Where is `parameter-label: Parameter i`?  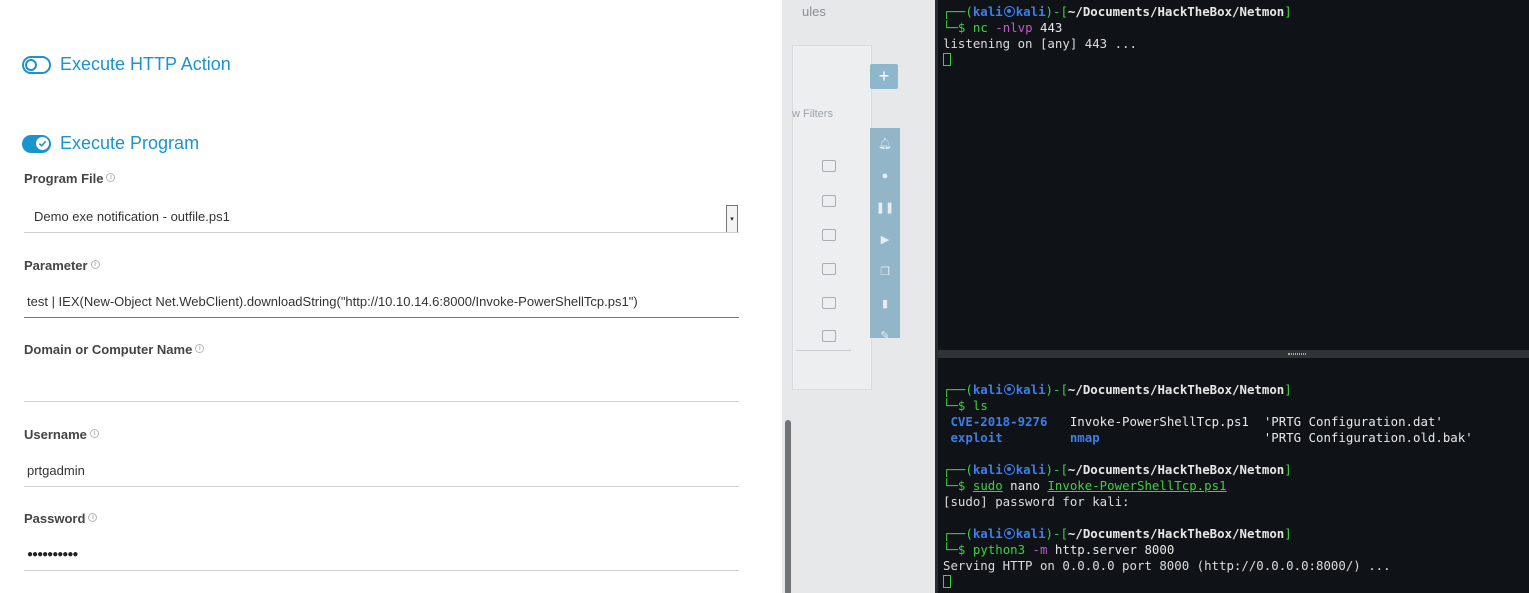
parameter-label: Parameter i is located at coordinates (62, 265).